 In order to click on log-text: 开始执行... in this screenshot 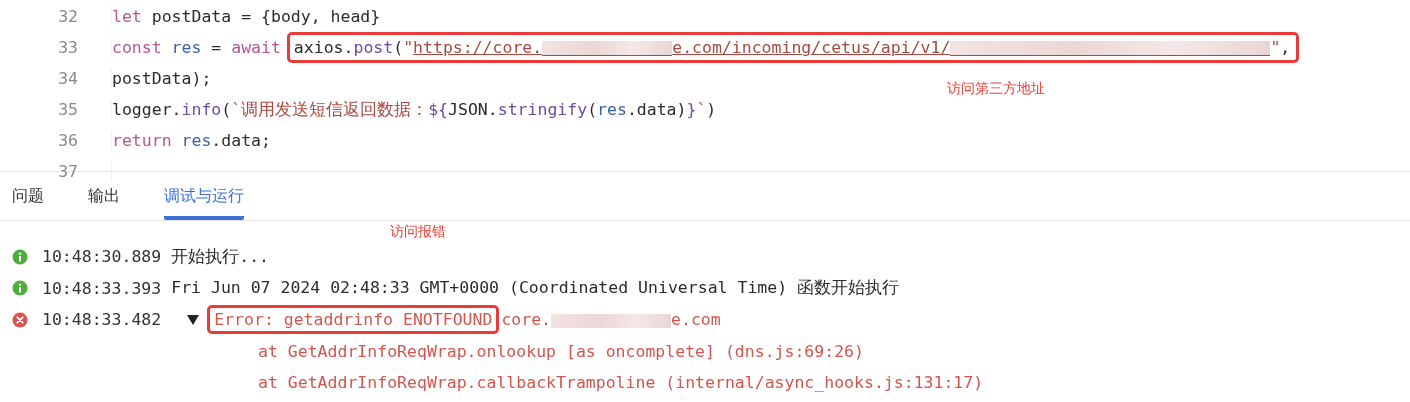, I will do `click(220, 256)`.